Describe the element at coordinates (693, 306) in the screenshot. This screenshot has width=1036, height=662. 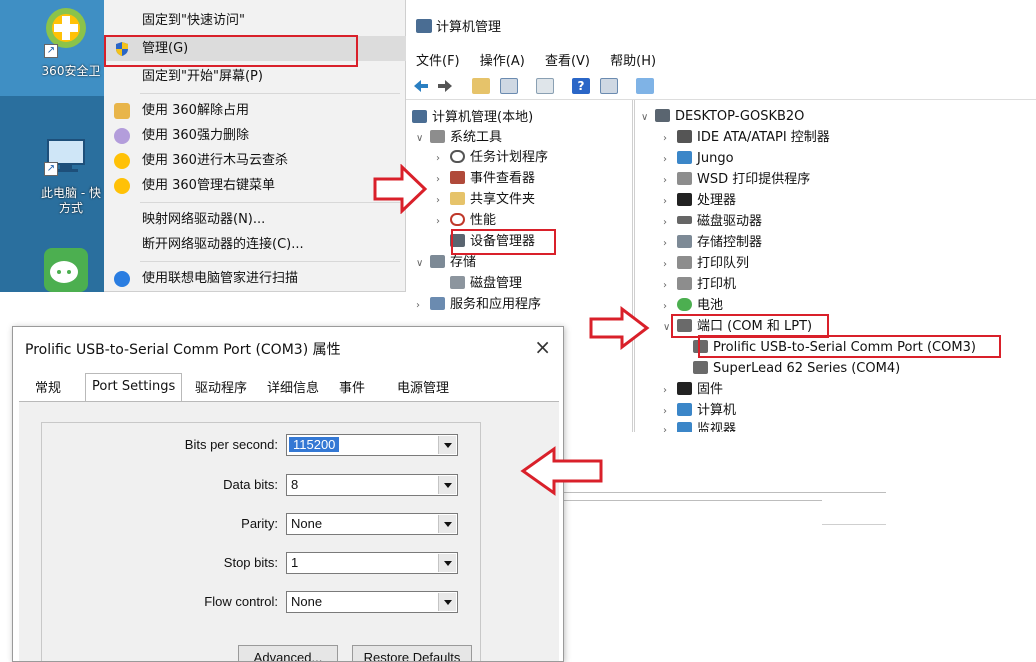
I see `device-category-battery: › 电池` at that location.